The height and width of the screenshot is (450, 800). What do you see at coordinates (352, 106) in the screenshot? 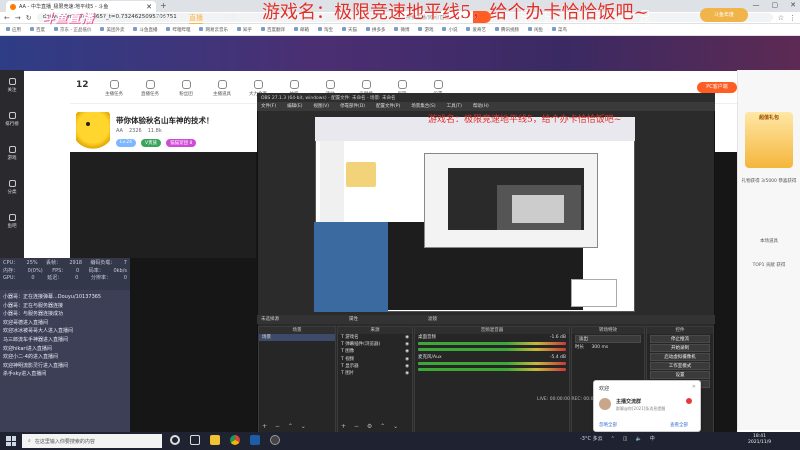
I see `obs-menu-item: 停靠部件(D)` at bounding box center [352, 106].